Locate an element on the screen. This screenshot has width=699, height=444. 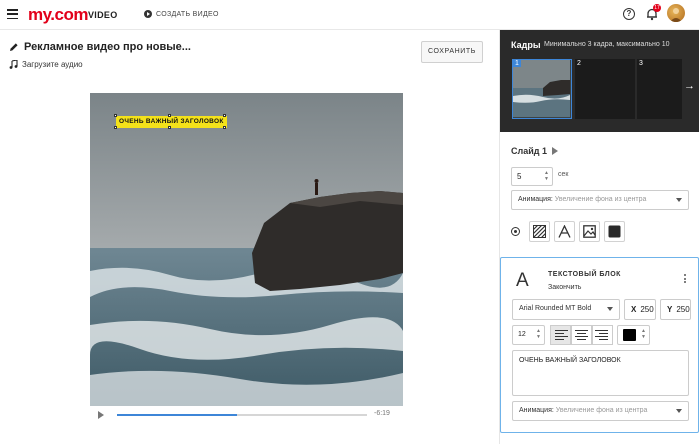
avatar is located at coordinates (676, 13).